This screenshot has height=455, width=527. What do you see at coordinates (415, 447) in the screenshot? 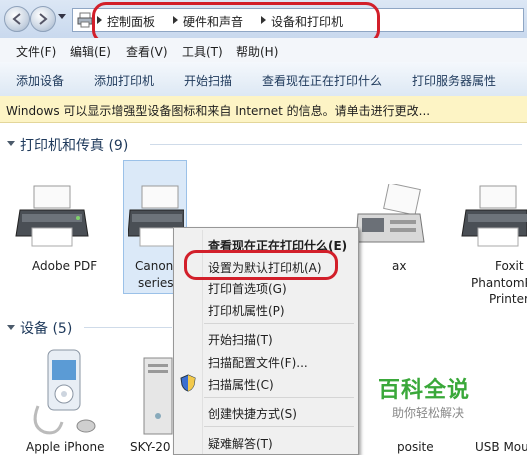
I see `device-label-composite: posite` at bounding box center [415, 447].